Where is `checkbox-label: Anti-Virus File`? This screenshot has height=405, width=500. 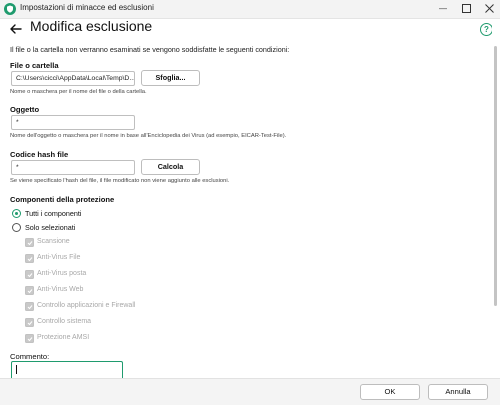 checkbox-label: Anti-Virus File is located at coordinates (59, 257).